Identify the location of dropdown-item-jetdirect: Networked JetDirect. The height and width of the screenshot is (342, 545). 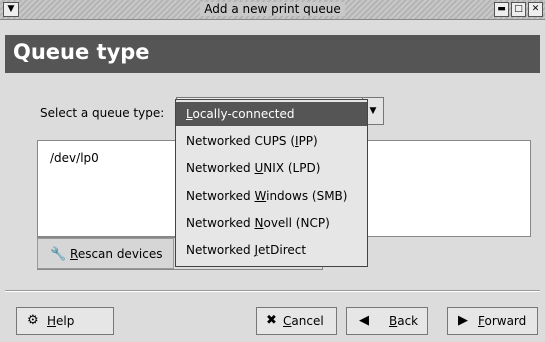
(271, 250).